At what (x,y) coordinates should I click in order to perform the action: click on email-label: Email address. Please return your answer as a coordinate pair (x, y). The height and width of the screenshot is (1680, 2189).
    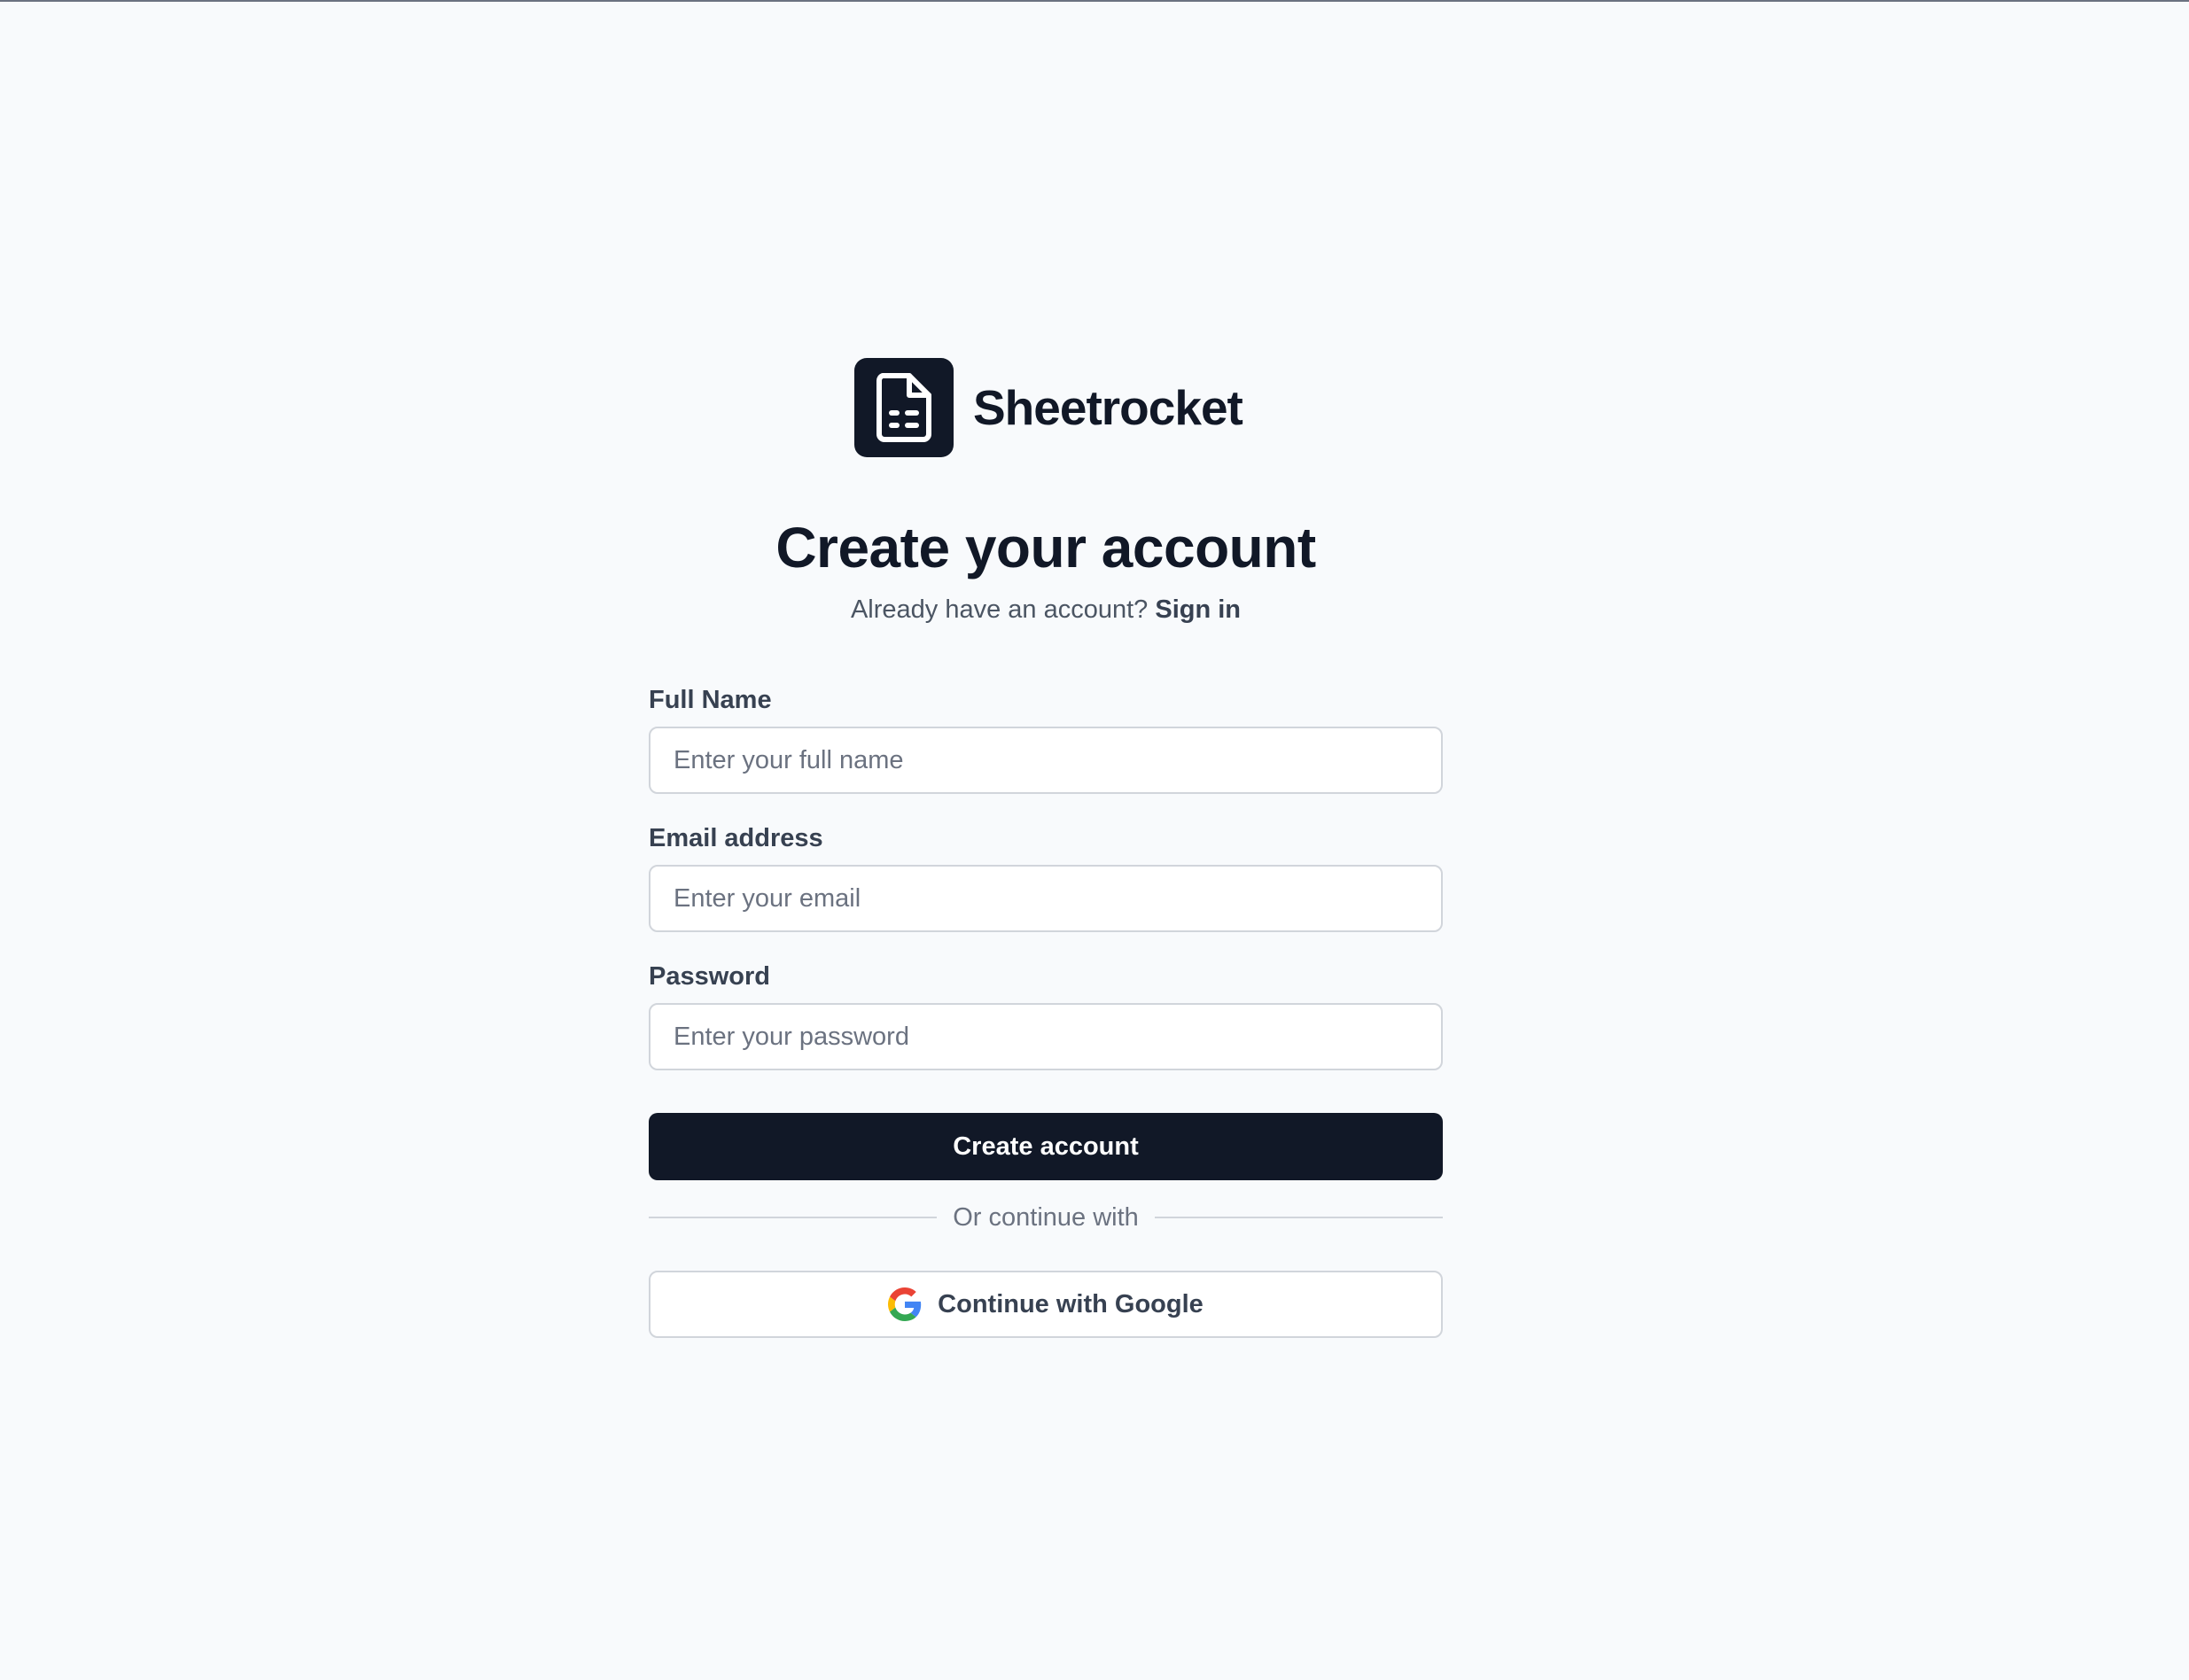
    Looking at the image, I should click on (736, 838).